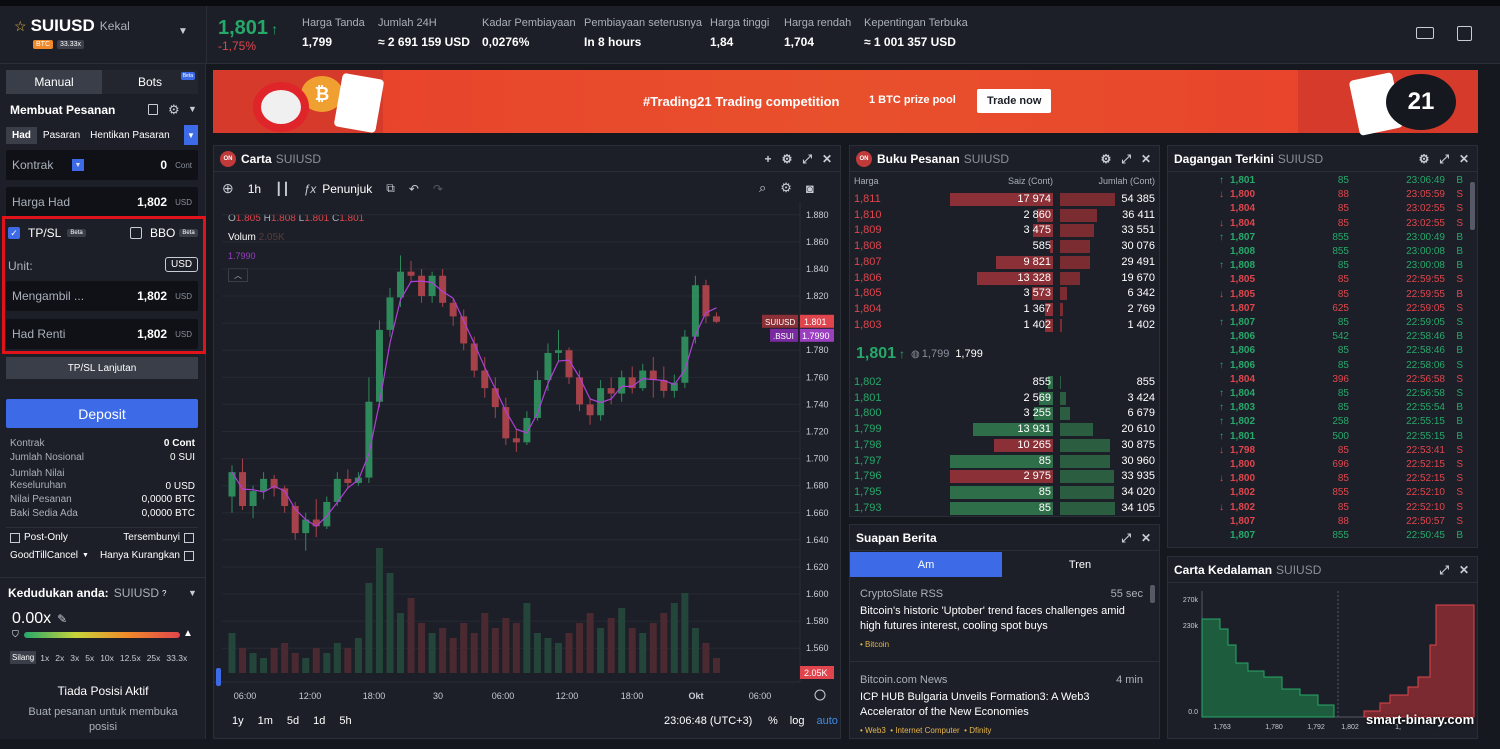  I want to click on trades-scrollbar, so click(1472, 206).